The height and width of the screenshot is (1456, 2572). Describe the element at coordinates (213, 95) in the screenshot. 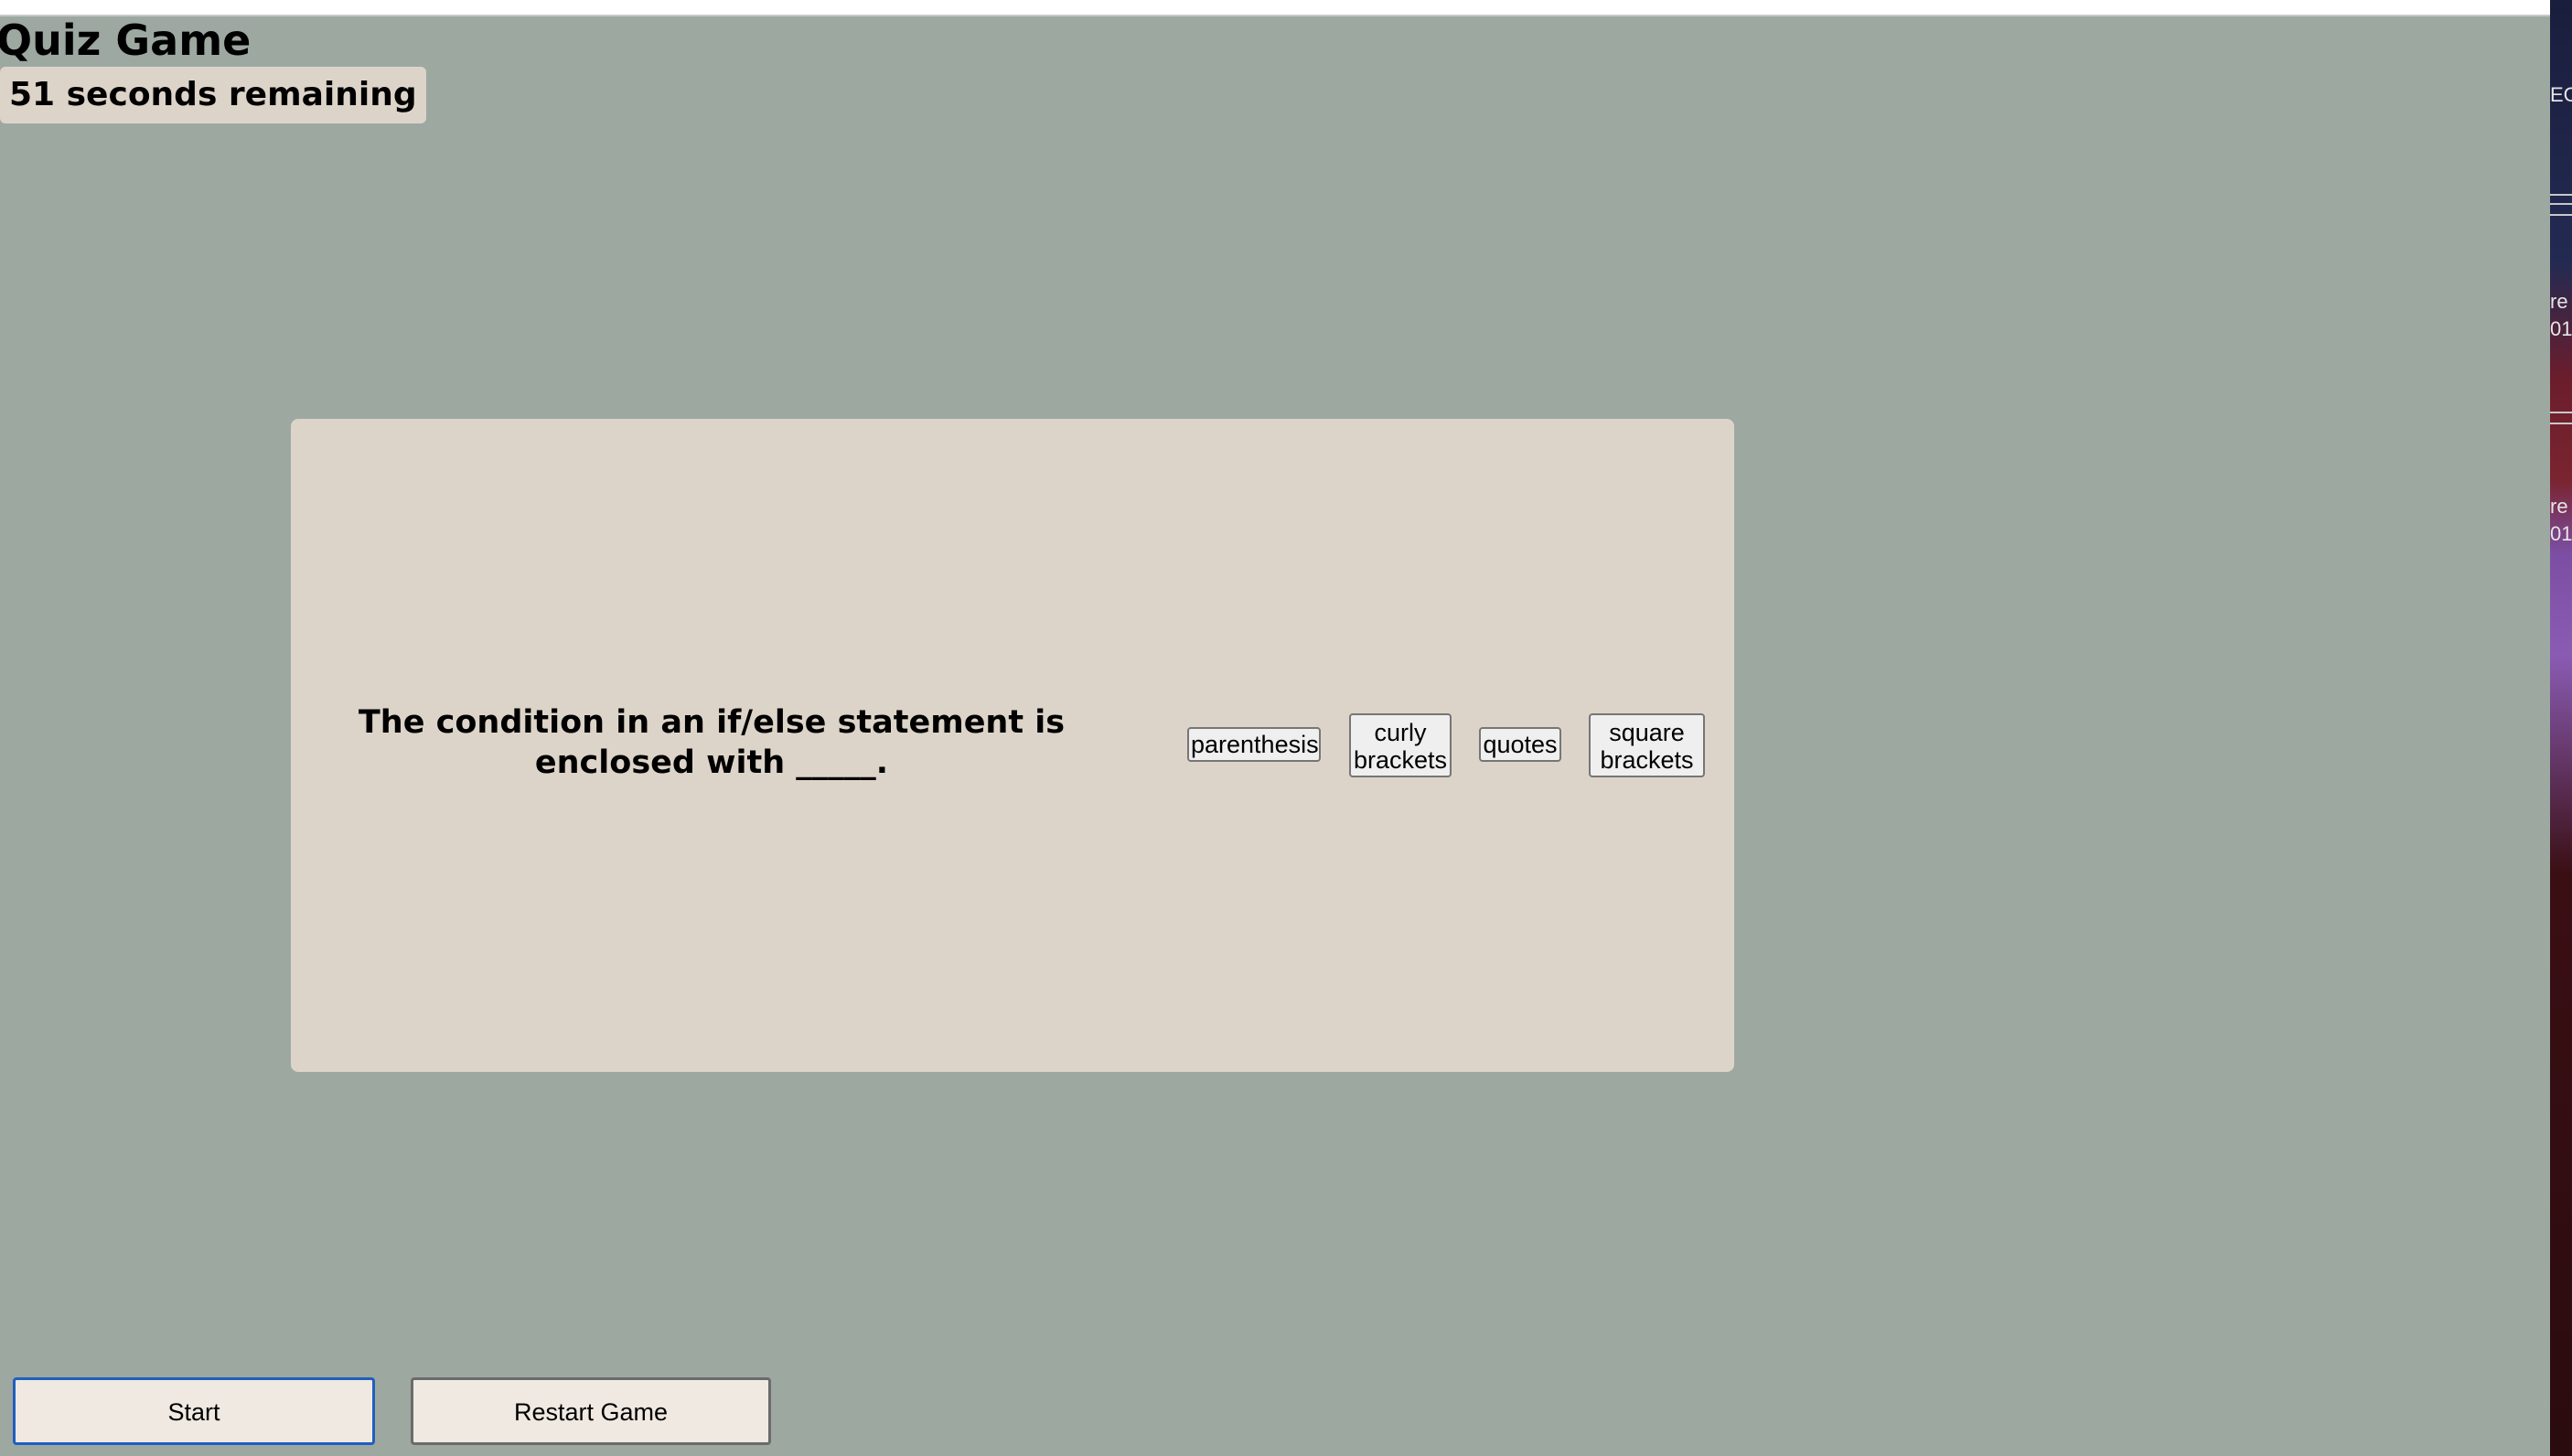

I see `timer-display: 51 seconds remaining` at that location.